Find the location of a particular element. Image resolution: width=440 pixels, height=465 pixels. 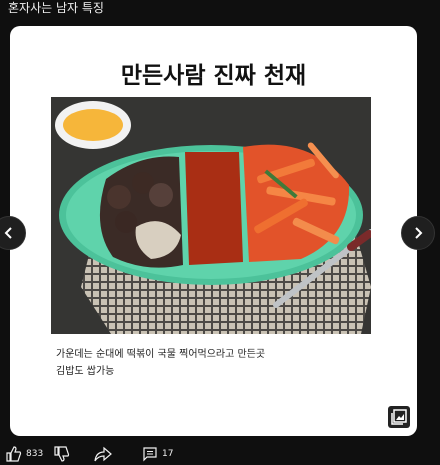

share-button is located at coordinates (103, 454).